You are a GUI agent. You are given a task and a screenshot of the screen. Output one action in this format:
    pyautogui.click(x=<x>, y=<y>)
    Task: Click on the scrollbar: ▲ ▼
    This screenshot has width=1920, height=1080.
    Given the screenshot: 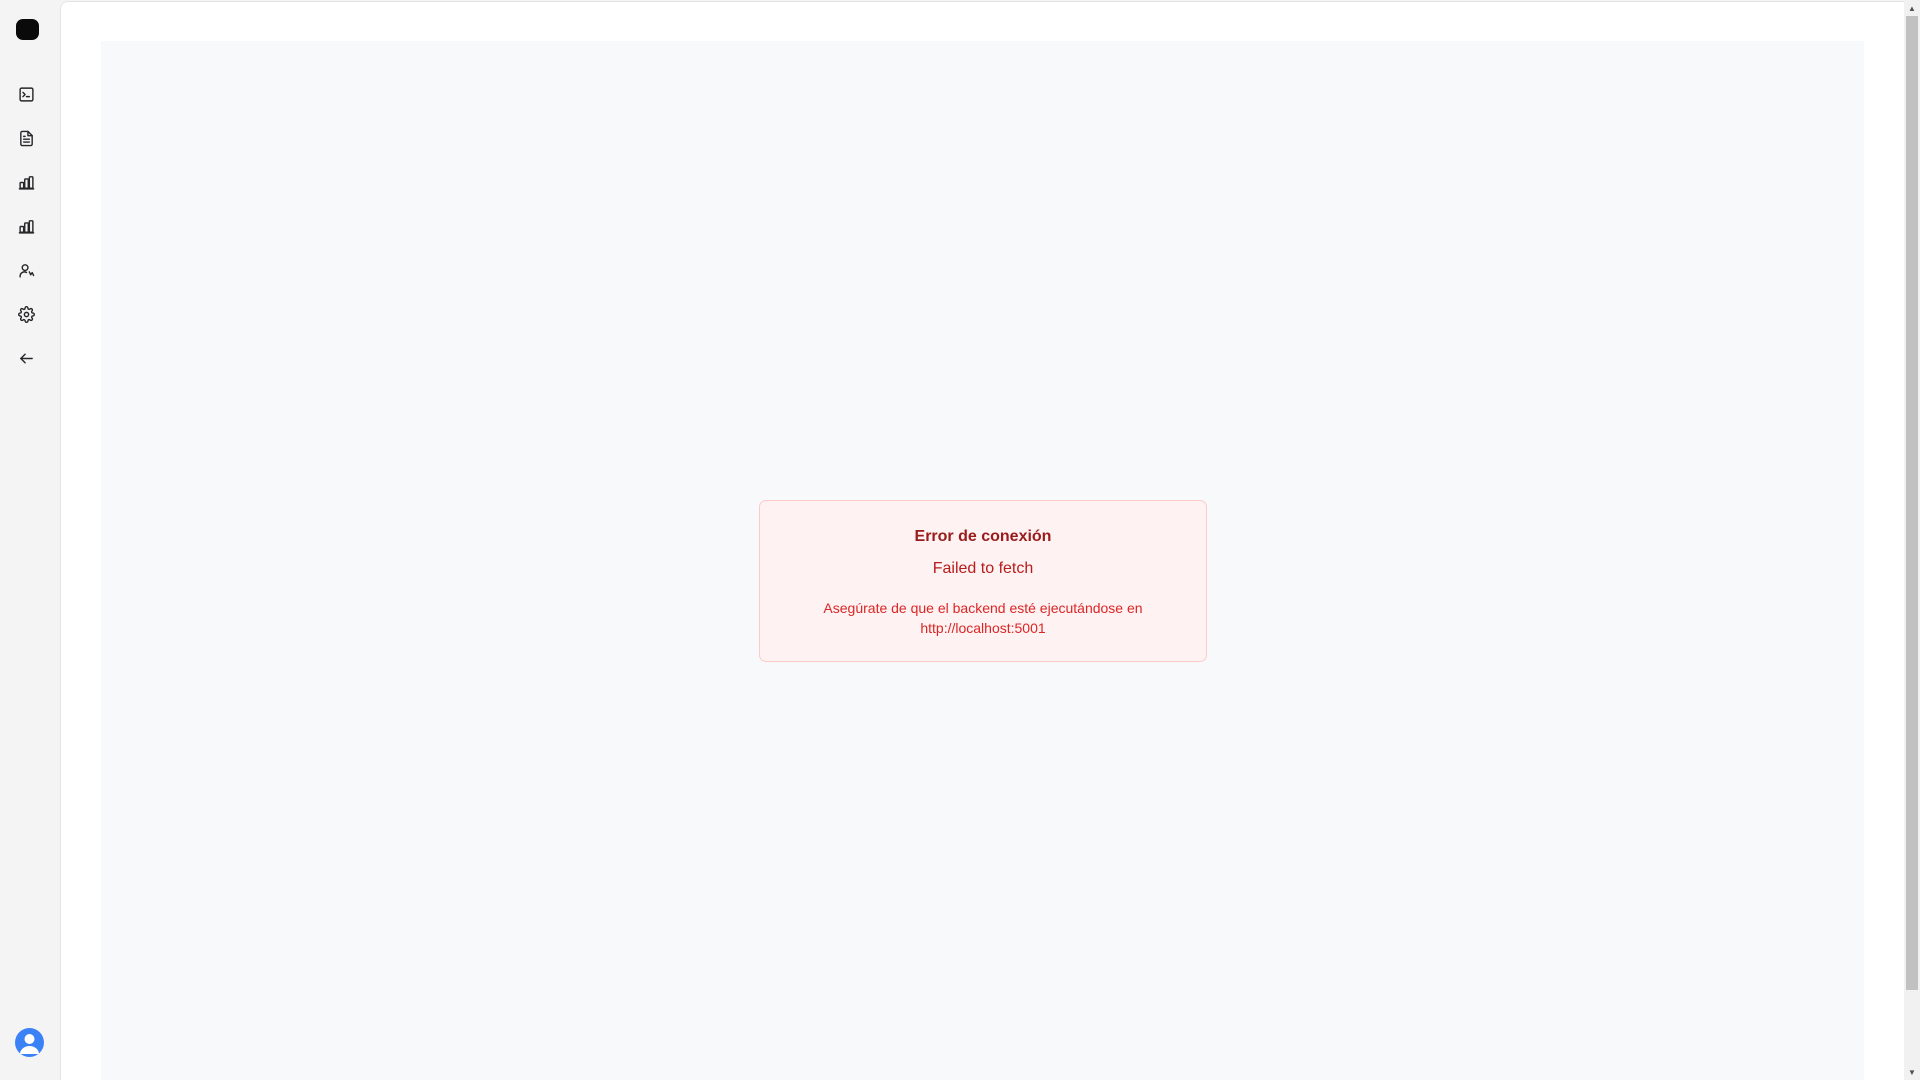 What is the action you would take?
    pyautogui.click(x=1912, y=540)
    